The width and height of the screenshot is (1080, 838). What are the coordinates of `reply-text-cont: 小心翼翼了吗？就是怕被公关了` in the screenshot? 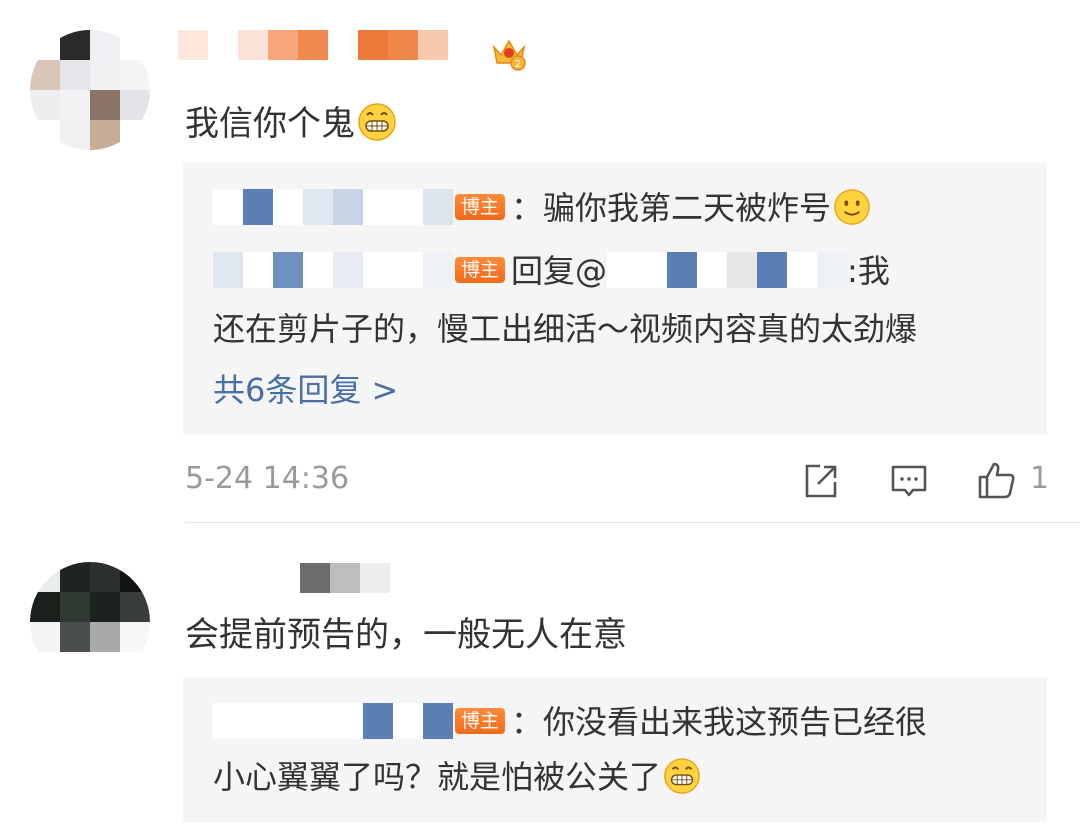 It's located at (457, 777).